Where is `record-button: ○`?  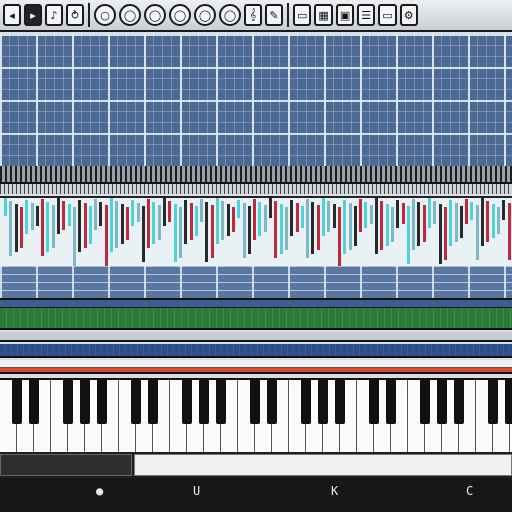
record-button: ○ is located at coordinates (105, 15).